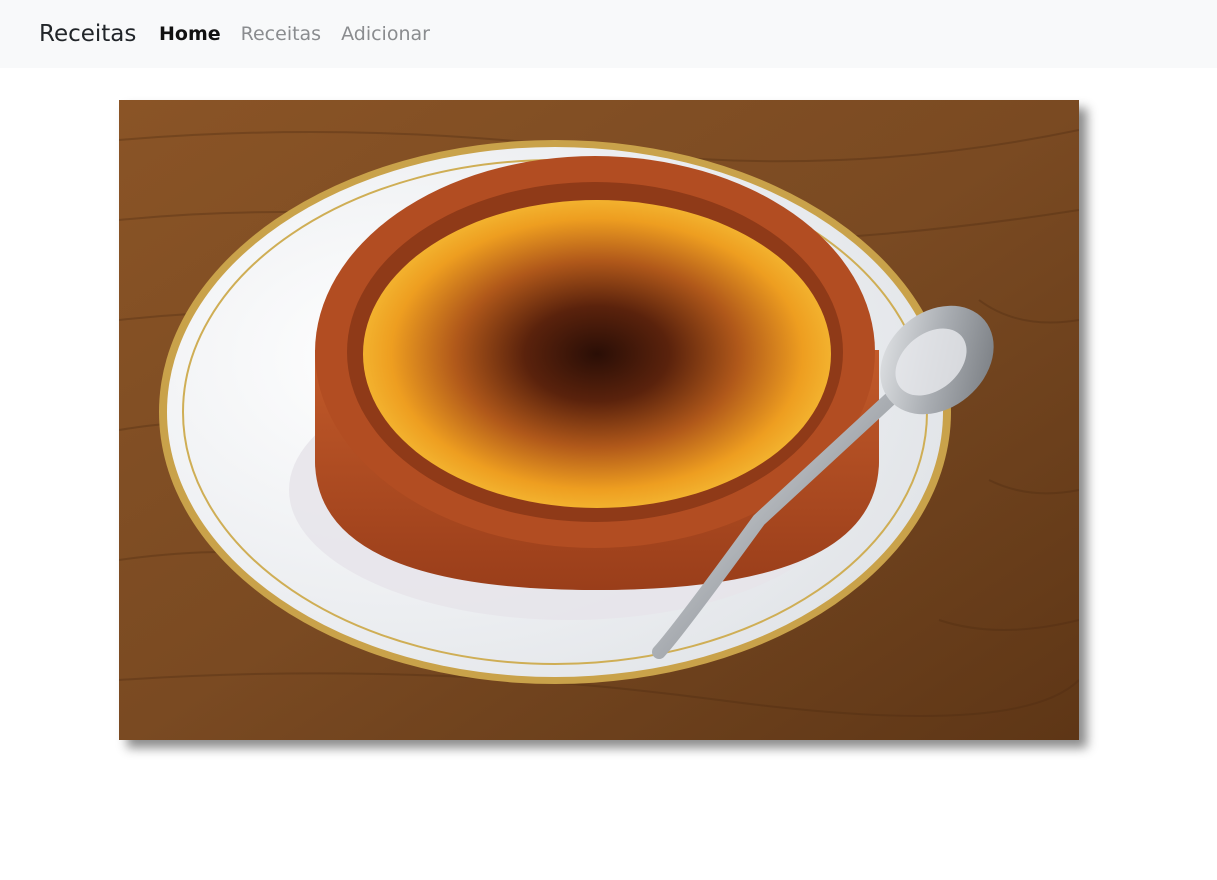  What do you see at coordinates (385, 34) in the screenshot?
I see `nav-item-adicionar: Adicionar` at bounding box center [385, 34].